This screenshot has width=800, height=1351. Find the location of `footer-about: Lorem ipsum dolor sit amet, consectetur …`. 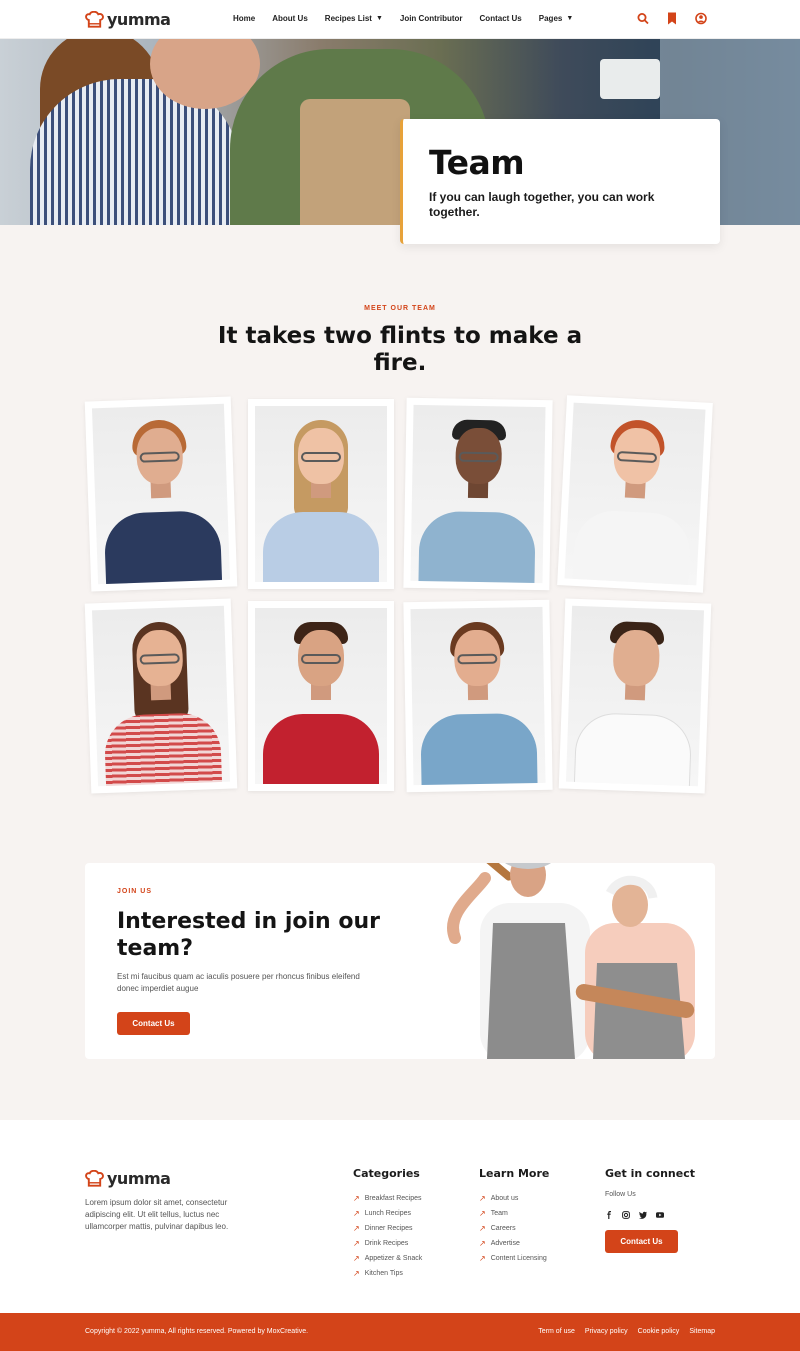

footer-about: Lorem ipsum dolor sit amet, consectetur … is located at coordinates (157, 1214).